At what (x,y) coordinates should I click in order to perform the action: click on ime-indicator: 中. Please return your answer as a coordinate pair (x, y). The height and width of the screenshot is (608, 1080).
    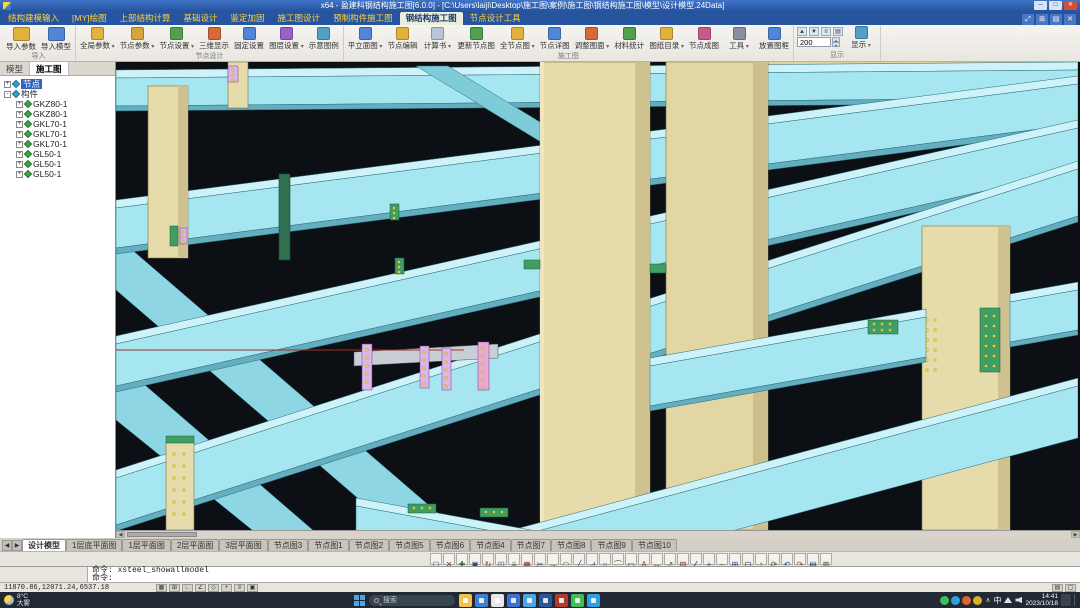
    Looking at the image, I should click on (997, 600).